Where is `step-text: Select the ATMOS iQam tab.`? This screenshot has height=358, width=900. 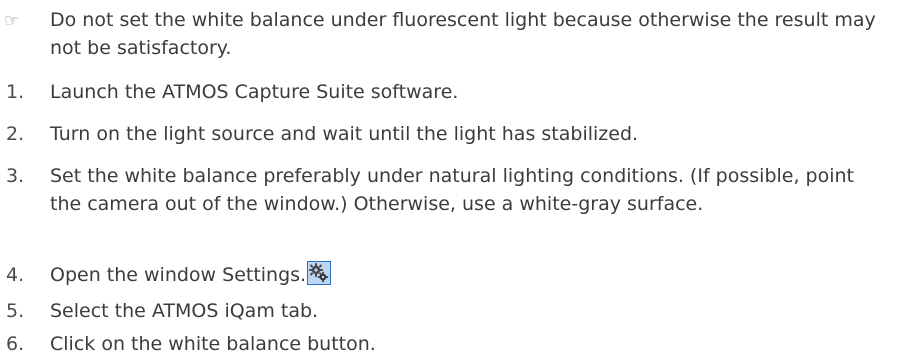
step-text: Select the ATMOS iQam tab. is located at coordinates (184, 311).